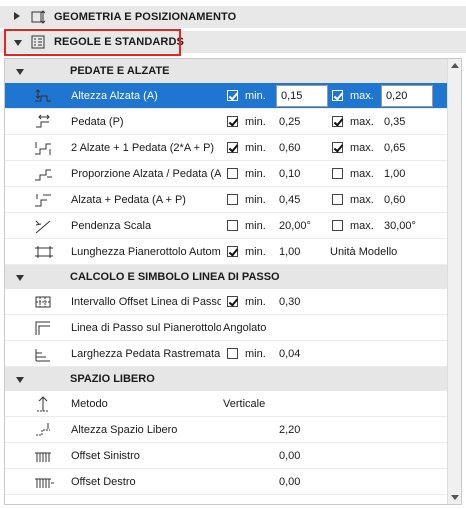 This screenshot has width=466, height=509. I want to click on row-pedata-p: Pedata (P) min. 0,25 max. 0,35, so click(226, 122).